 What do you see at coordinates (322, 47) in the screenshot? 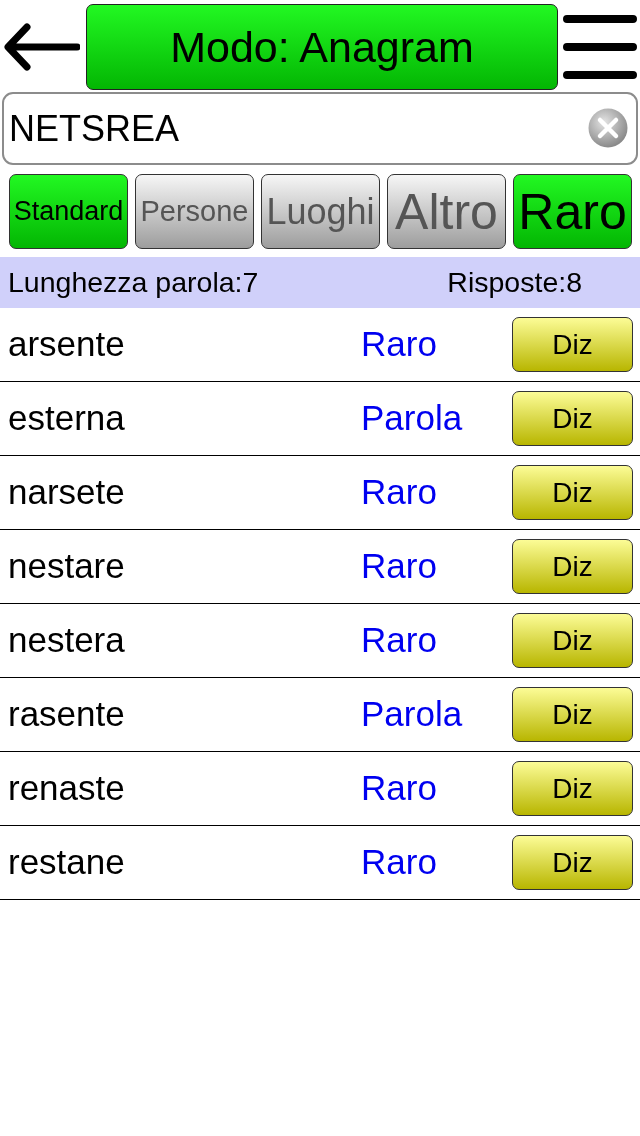
I see `mode-button: Modo: Anagram` at bounding box center [322, 47].